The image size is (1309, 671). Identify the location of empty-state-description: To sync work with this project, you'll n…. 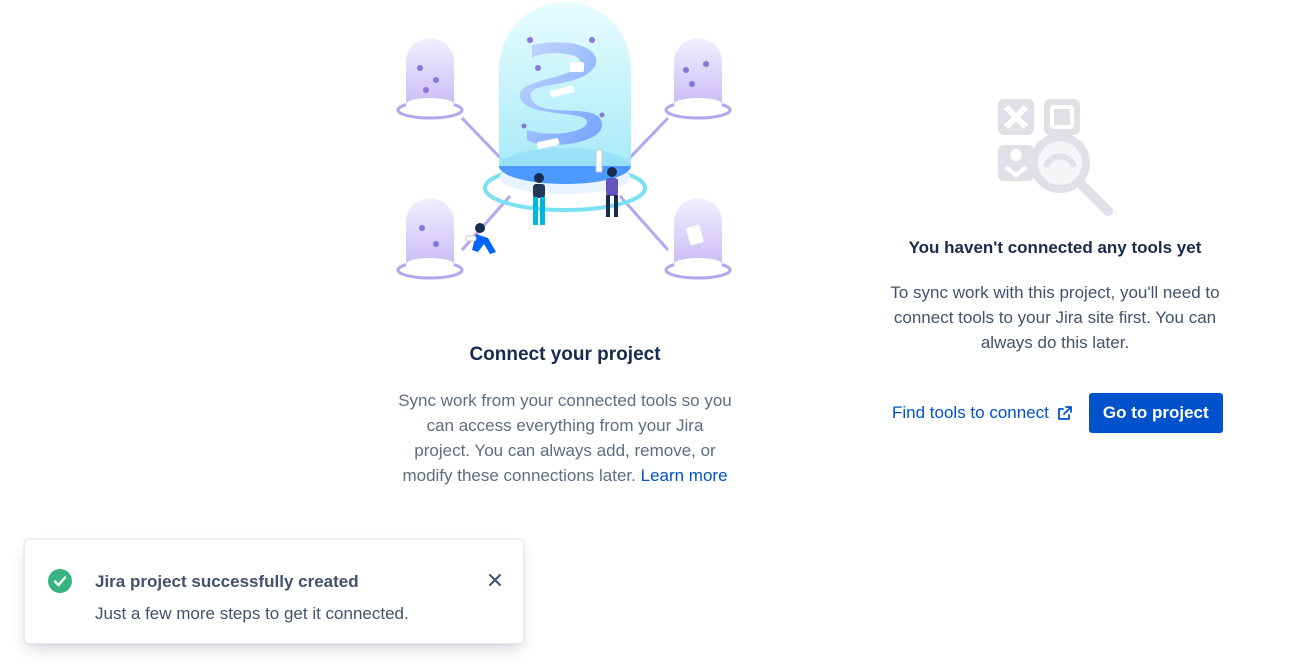
(1055, 317).